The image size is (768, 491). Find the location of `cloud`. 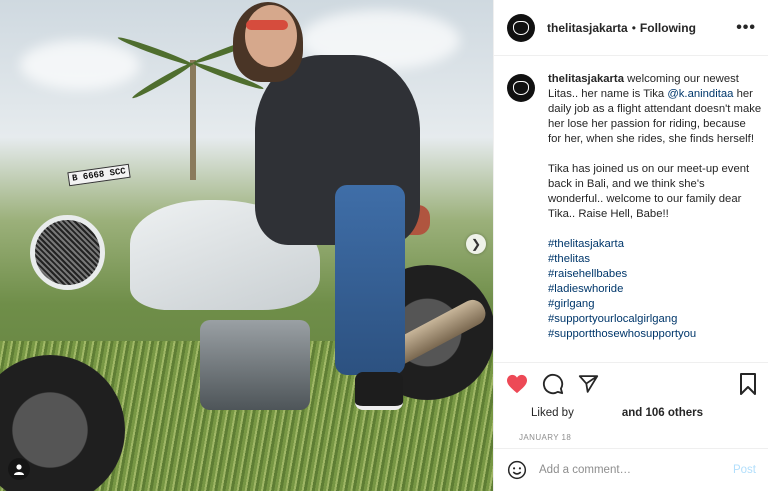

cloud is located at coordinates (80, 65).